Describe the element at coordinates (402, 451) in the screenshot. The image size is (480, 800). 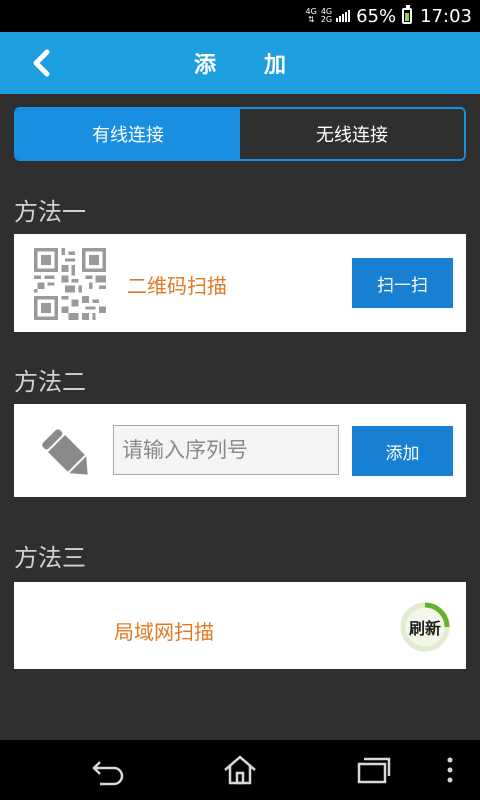
I see `add-button: 添加` at that location.